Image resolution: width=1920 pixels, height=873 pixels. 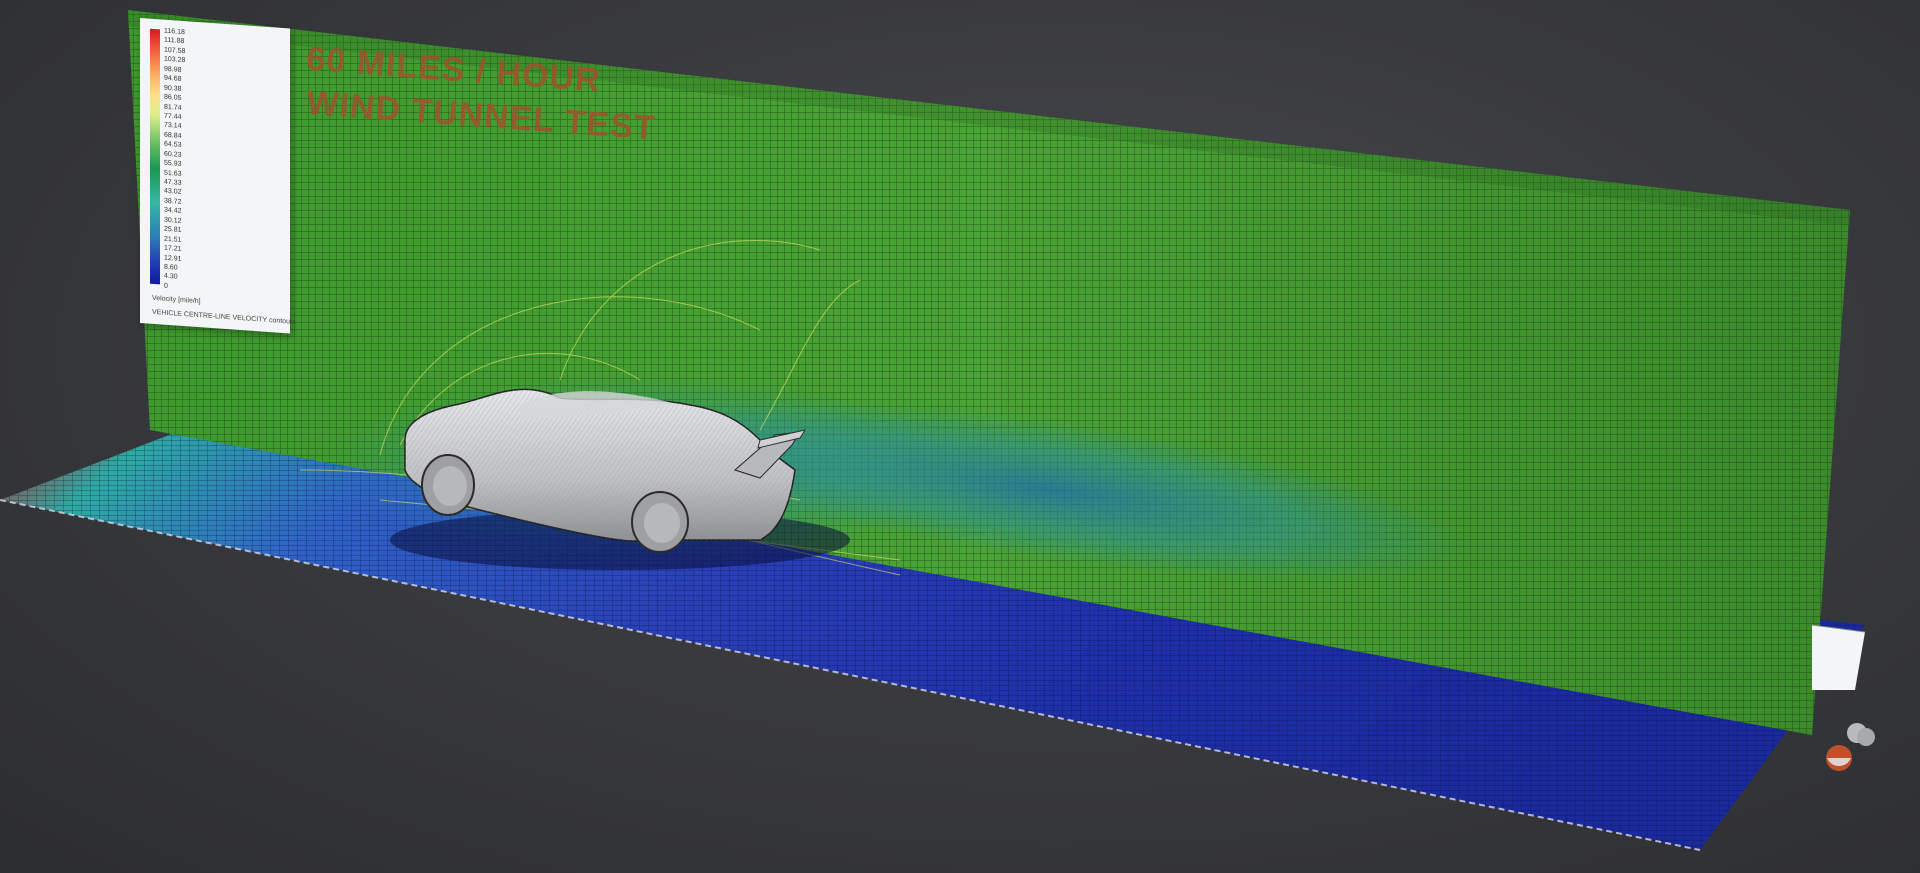 I want to click on legend-unit: Velocity [mile/h], so click(x=176, y=300).